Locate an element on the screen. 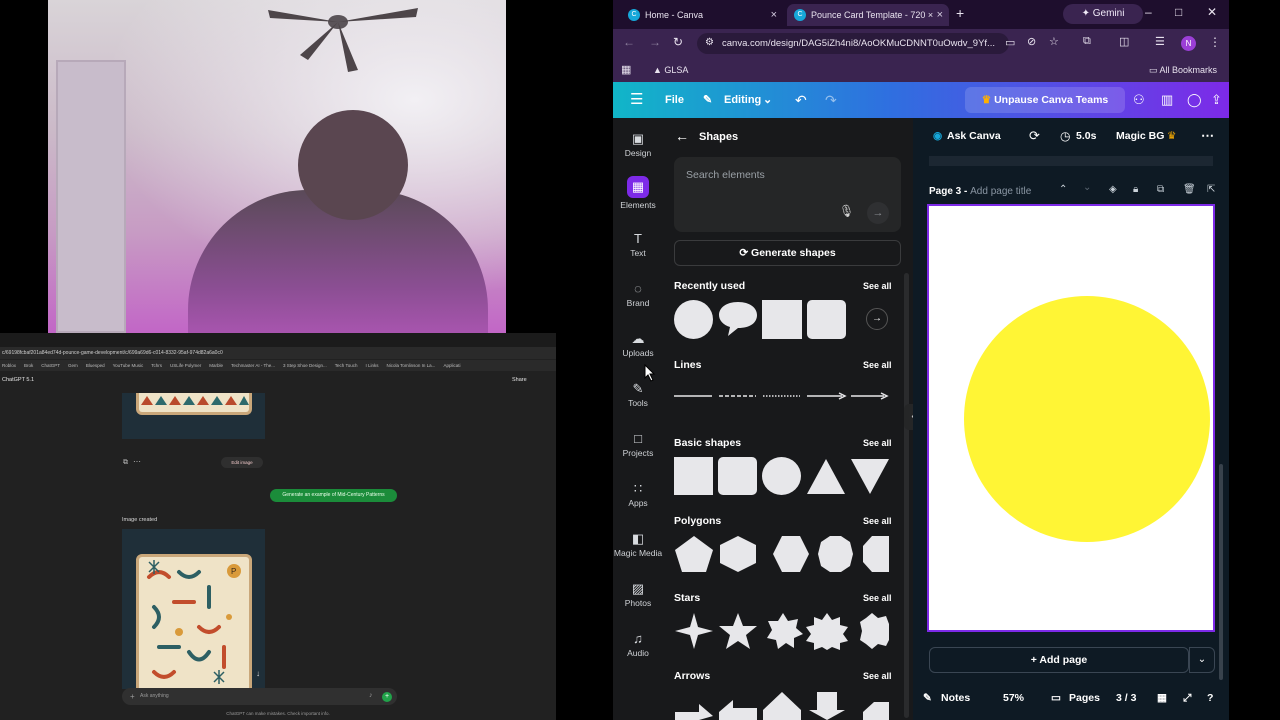 The width and height of the screenshot is (1280, 720). attach-plus-icon: + is located at coordinates (132, 696).